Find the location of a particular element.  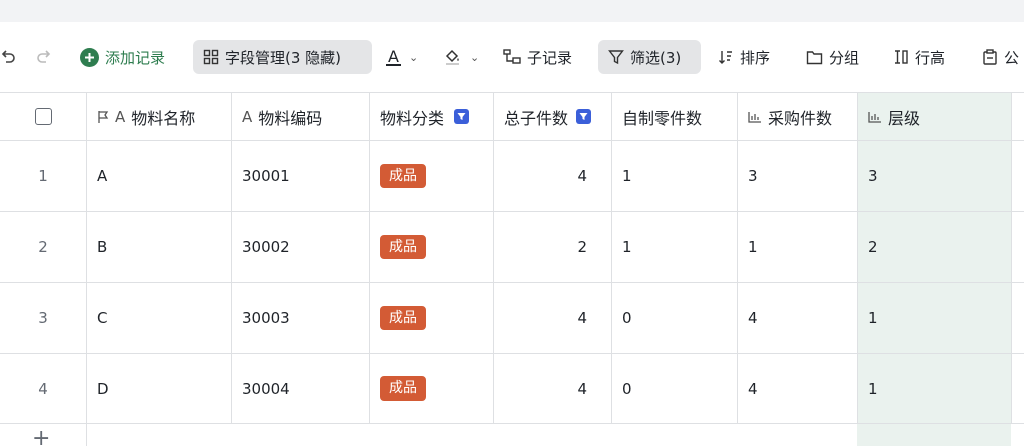

cell-name: C is located at coordinates (159, 318).